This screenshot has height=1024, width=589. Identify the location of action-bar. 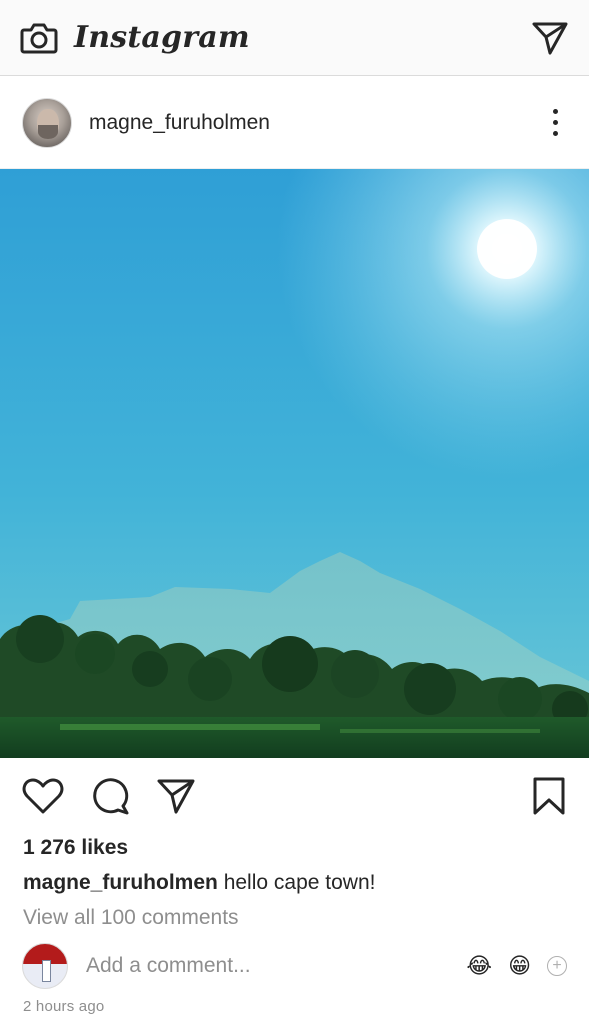
(294, 796).